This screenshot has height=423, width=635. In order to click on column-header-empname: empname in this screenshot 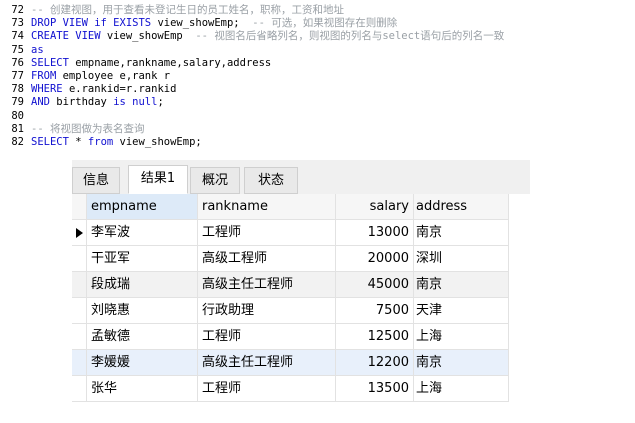, I will do `click(142, 207)`.